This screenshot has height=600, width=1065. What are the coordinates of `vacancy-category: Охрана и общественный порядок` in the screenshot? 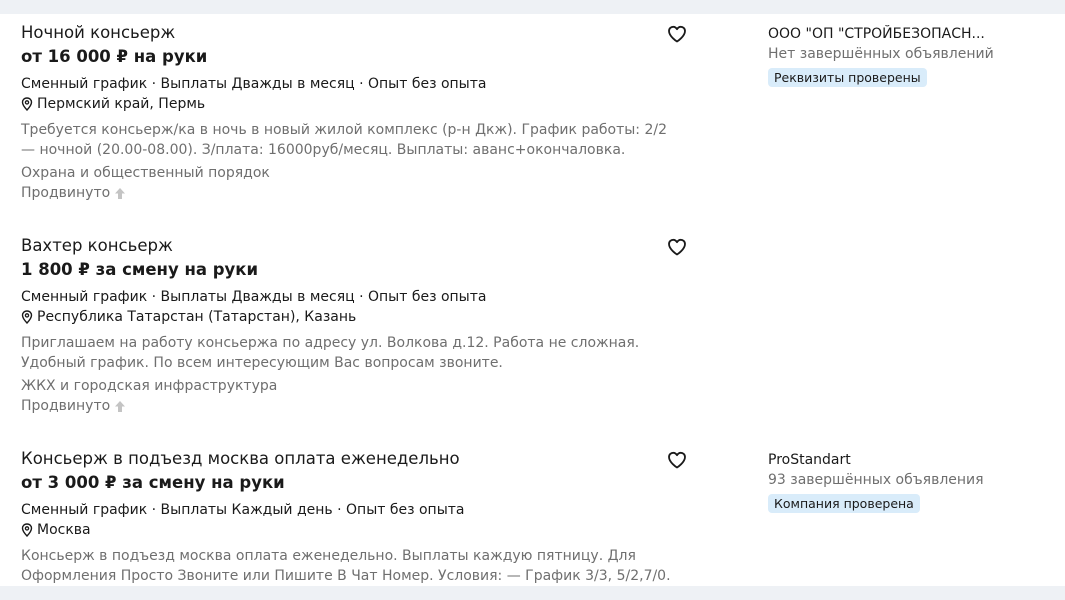 It's located at (145, 173).